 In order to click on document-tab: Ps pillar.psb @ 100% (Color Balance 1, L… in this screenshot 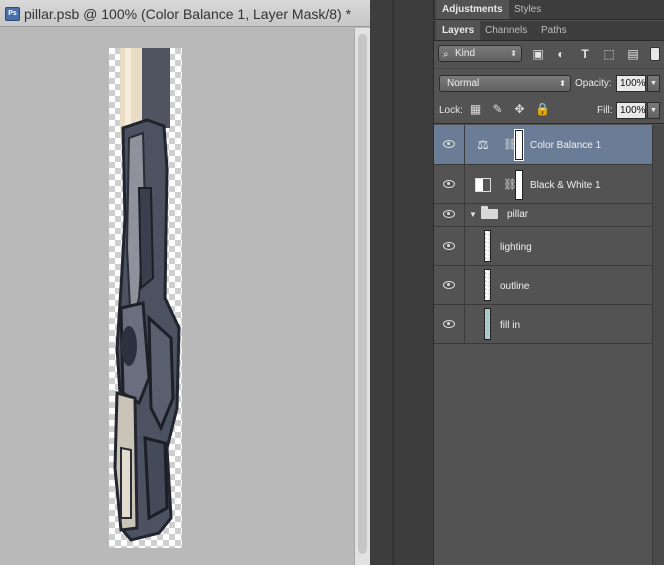, I will do `click(185, 13)`.